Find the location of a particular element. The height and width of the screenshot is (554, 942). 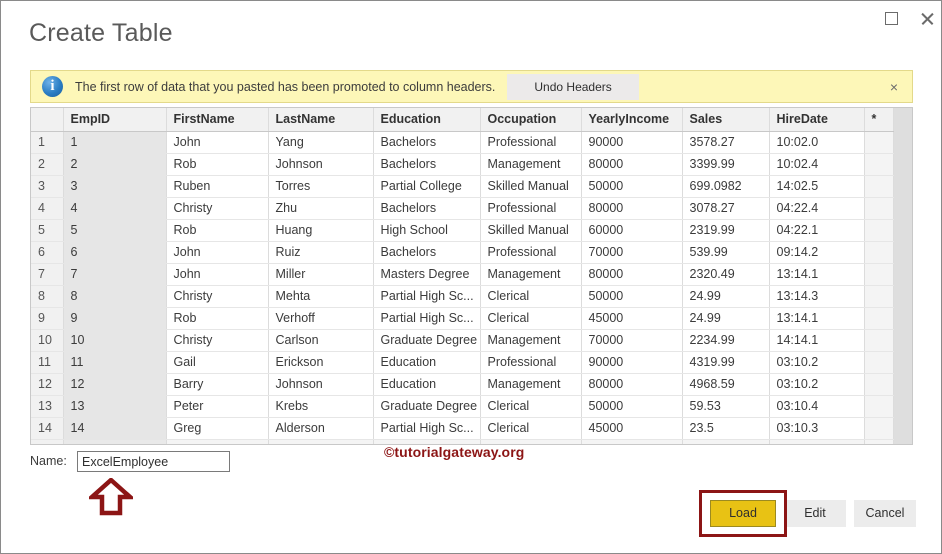

cell-lastname: Zhu is located at coordinates (321, 208).